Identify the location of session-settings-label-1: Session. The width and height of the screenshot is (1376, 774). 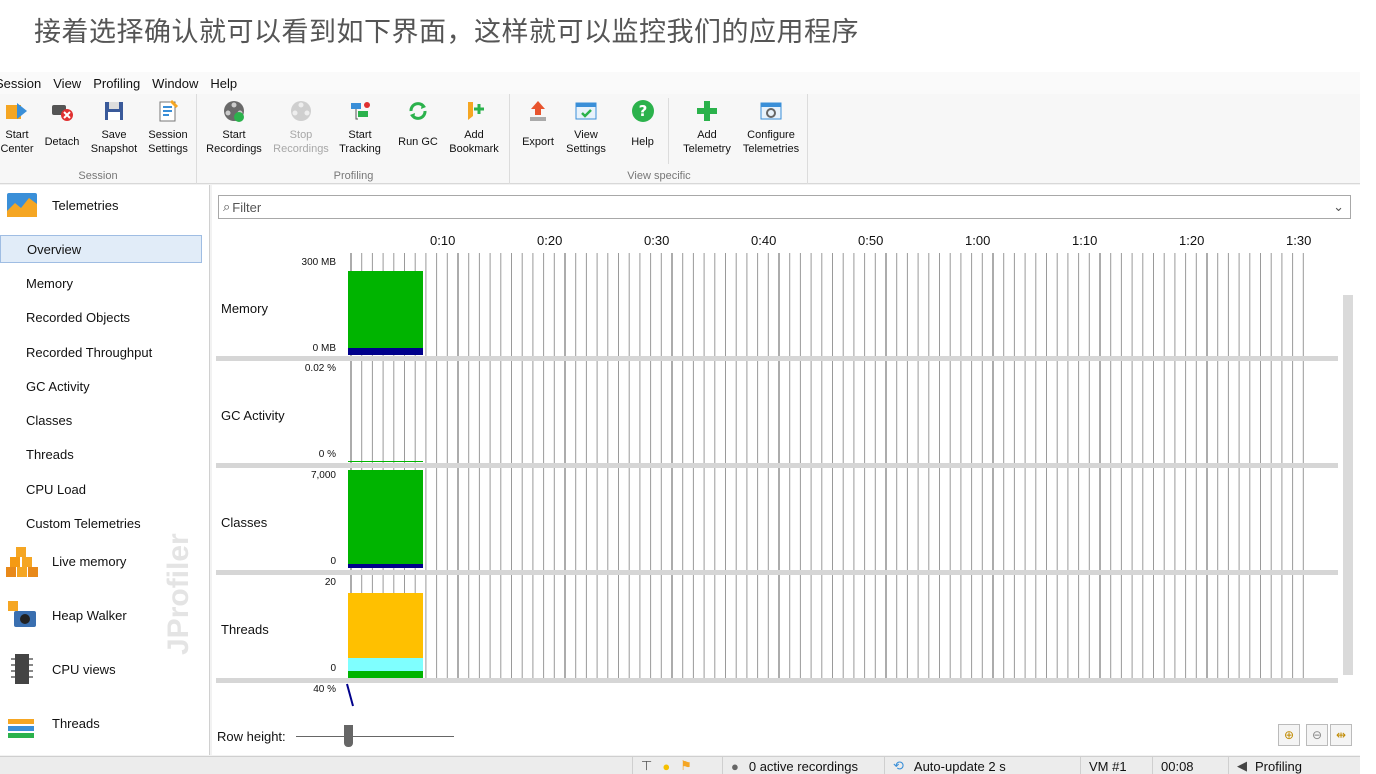
(168, 135).